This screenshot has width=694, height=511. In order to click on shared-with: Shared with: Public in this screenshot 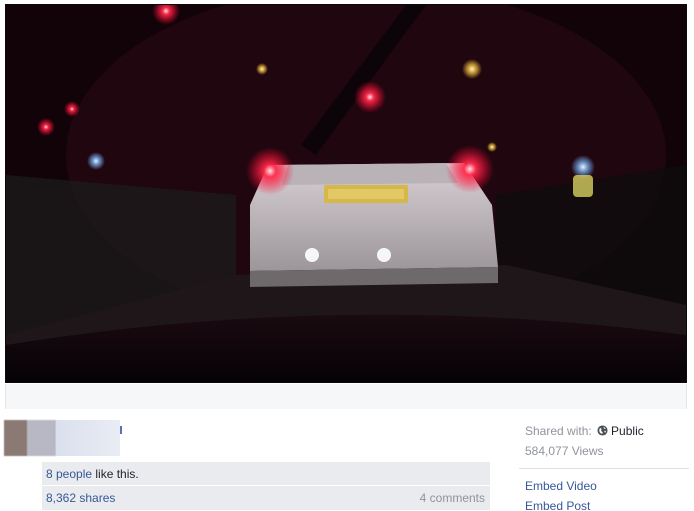, I will do `click(584, 431)`.